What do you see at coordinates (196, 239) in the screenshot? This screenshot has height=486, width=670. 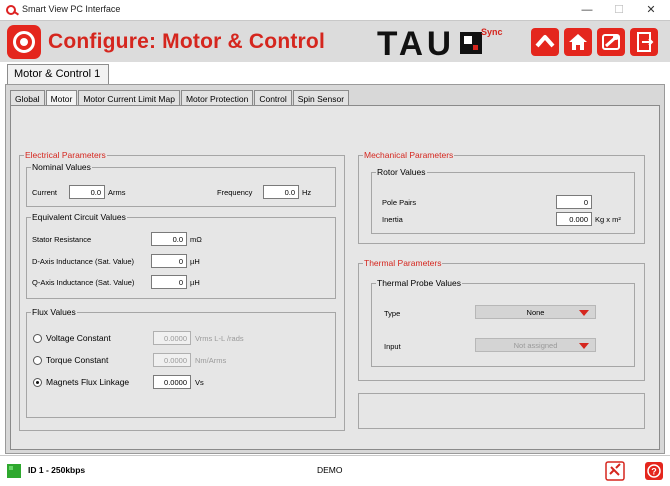 I see `stator-resistance-unit: mΩ` at bounding box center [196, 239].